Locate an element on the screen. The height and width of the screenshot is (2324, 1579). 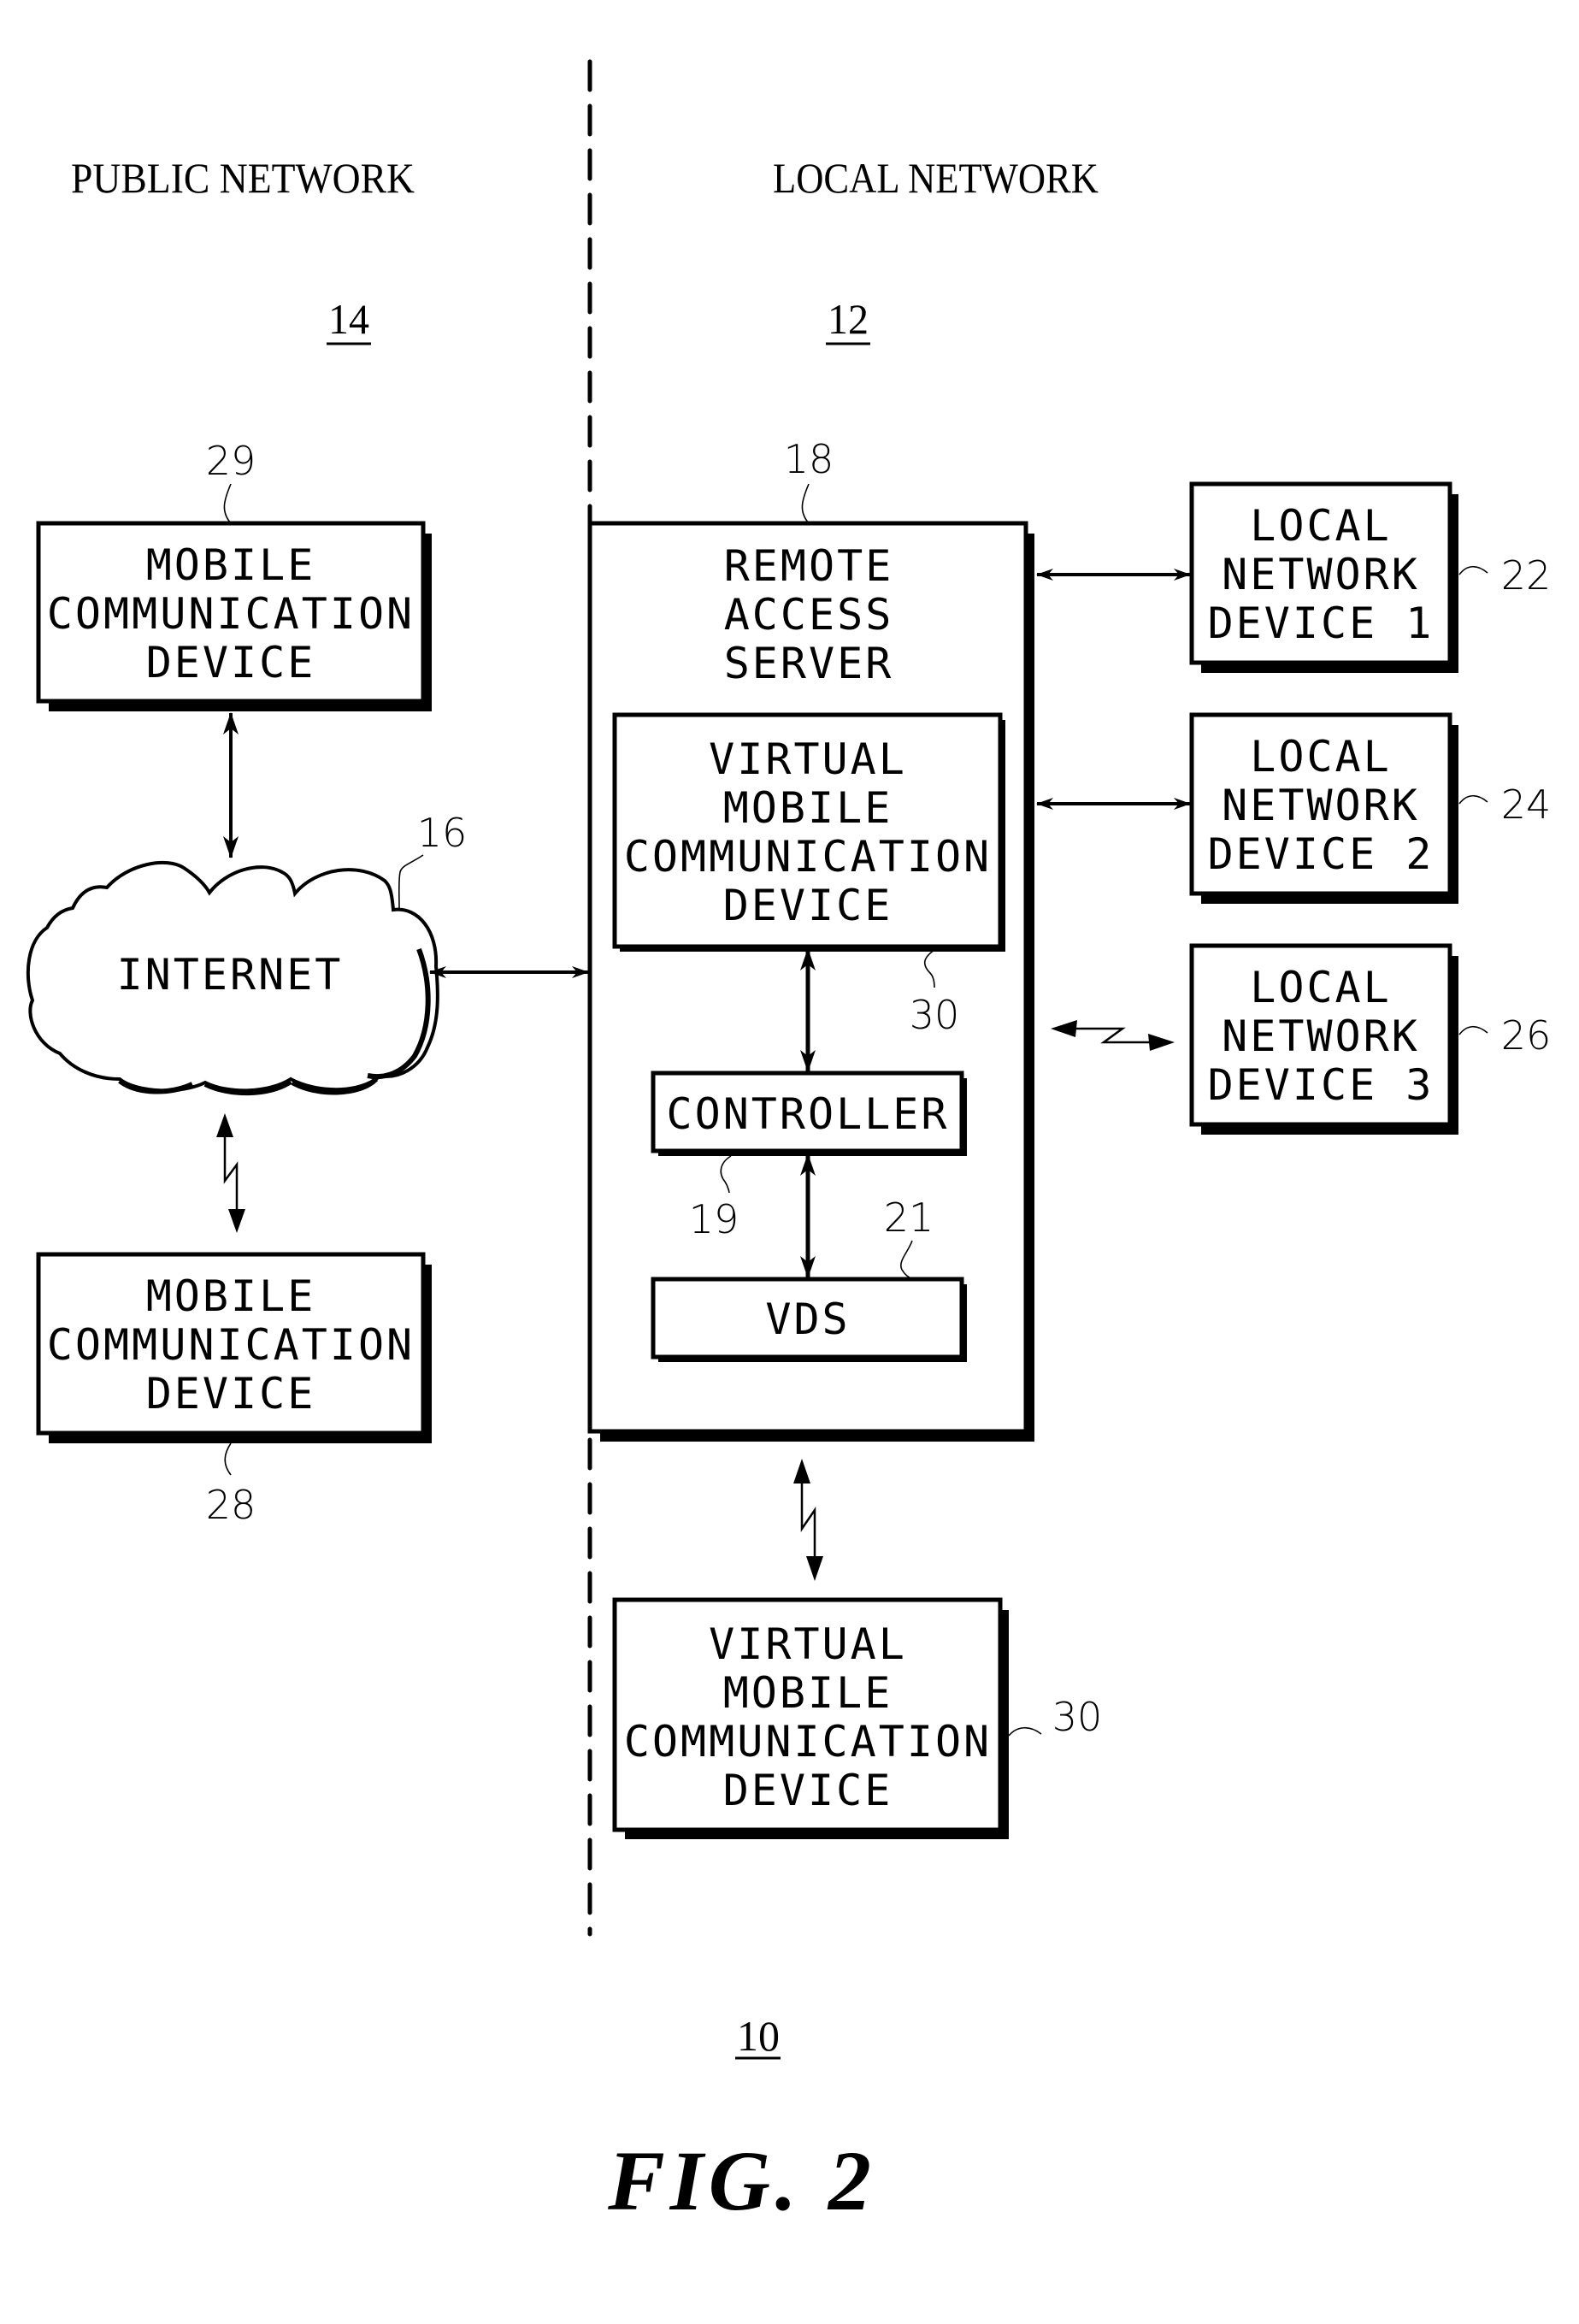
mobile-device-28: MOBILE COMMUNICATION DEVICE is located at coordinates (234, 1347).